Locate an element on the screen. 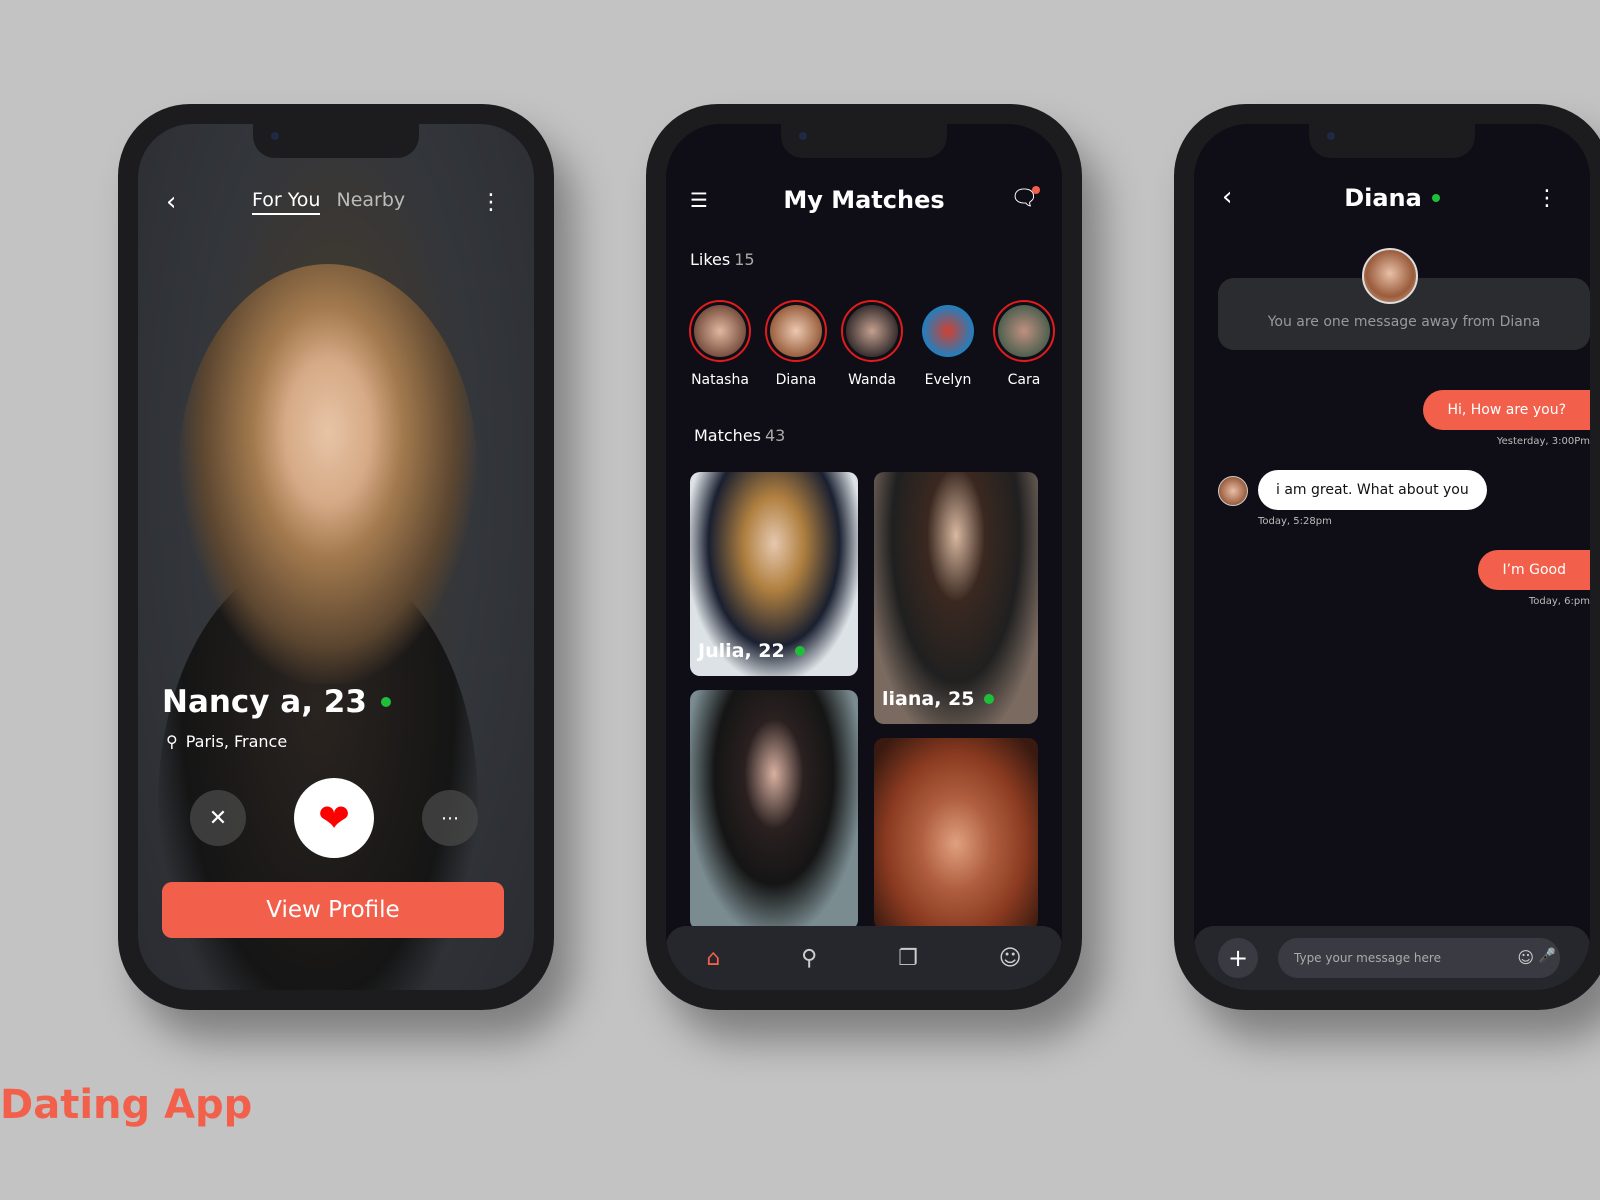  message-outgoing: Hi, How are you? is located at coordinates (1506, 410).